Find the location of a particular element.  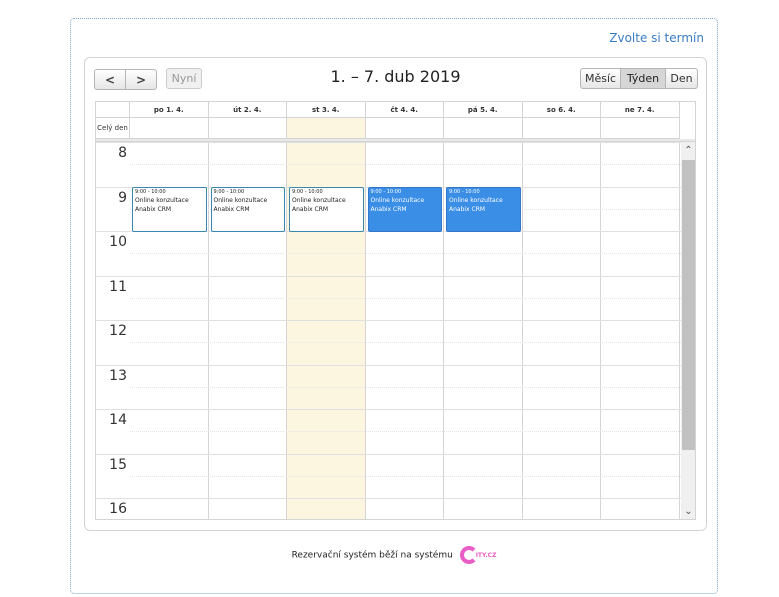

footer-text: Rezervační systém běží na systému is located at coordinates (372, 555).